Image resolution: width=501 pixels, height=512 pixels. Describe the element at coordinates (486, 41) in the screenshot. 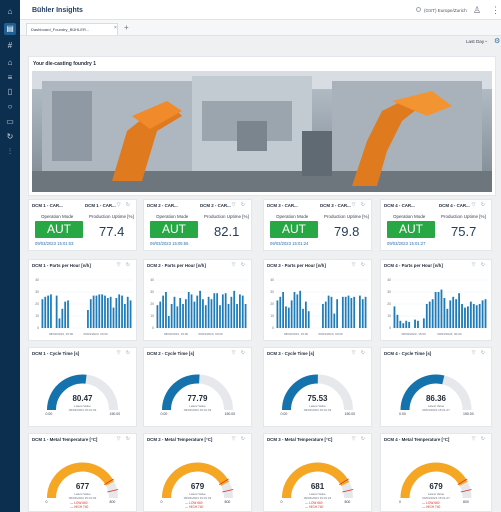

I see `chevron-down-icon: ⌄` at that location.